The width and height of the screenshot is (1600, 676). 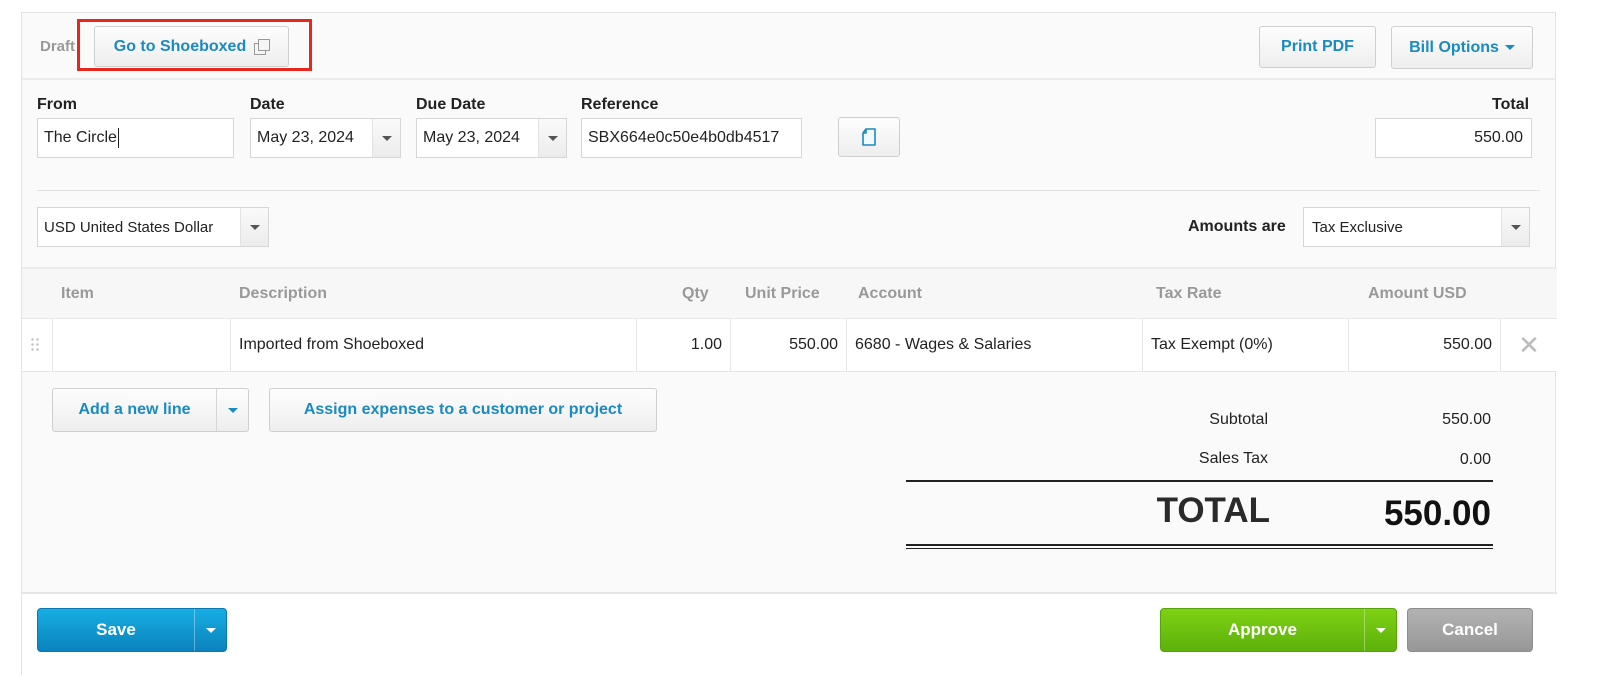 What do you see at coordinates (1233, 458) in the screenshot?
I see `sales-tax-label: Sales Tax` at bounding box center [1233, 458].